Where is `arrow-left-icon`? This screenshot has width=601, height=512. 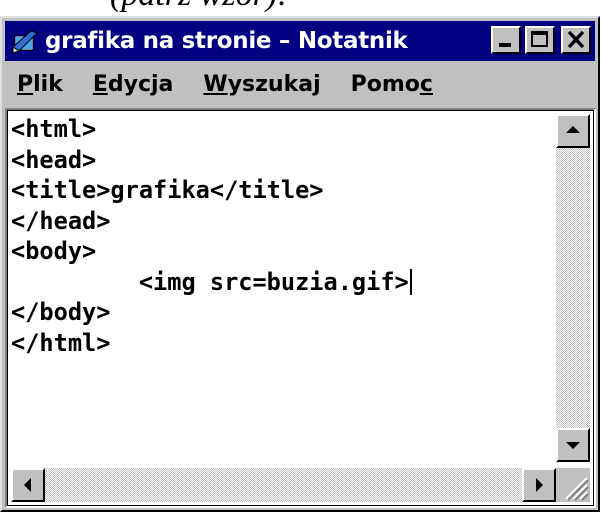
arrow-left-icon is located at coordinates (27, 485).